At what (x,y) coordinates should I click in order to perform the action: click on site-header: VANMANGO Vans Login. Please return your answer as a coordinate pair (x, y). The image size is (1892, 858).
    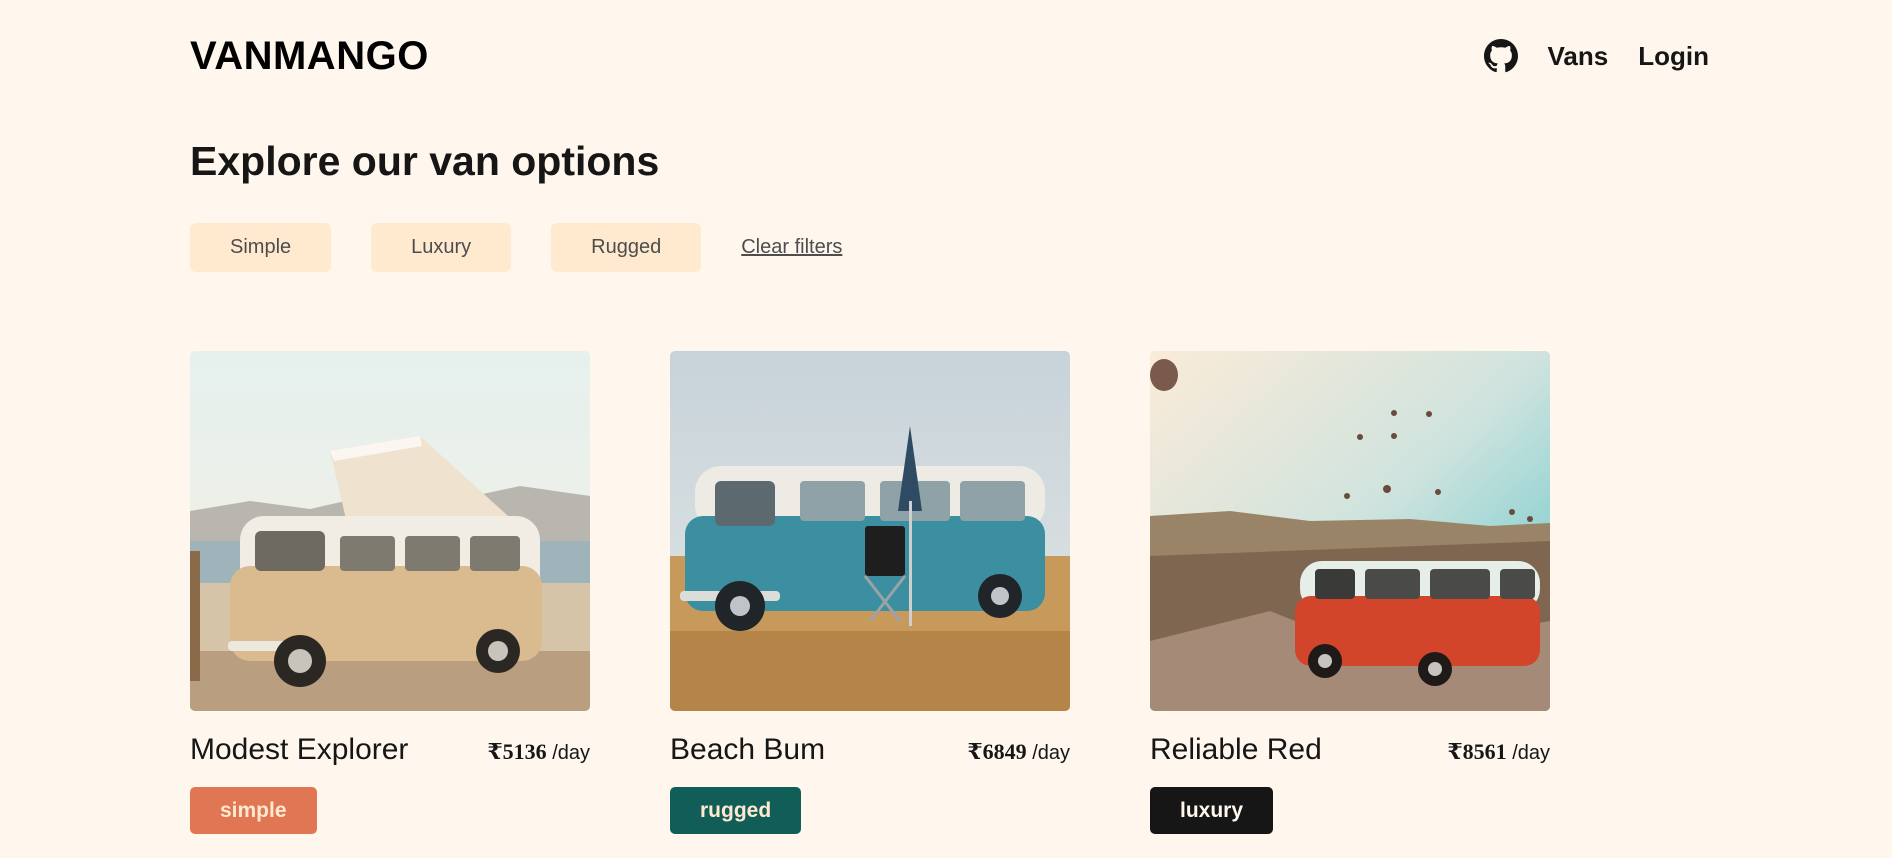
    Looking at the image, I should click on (949, 56).